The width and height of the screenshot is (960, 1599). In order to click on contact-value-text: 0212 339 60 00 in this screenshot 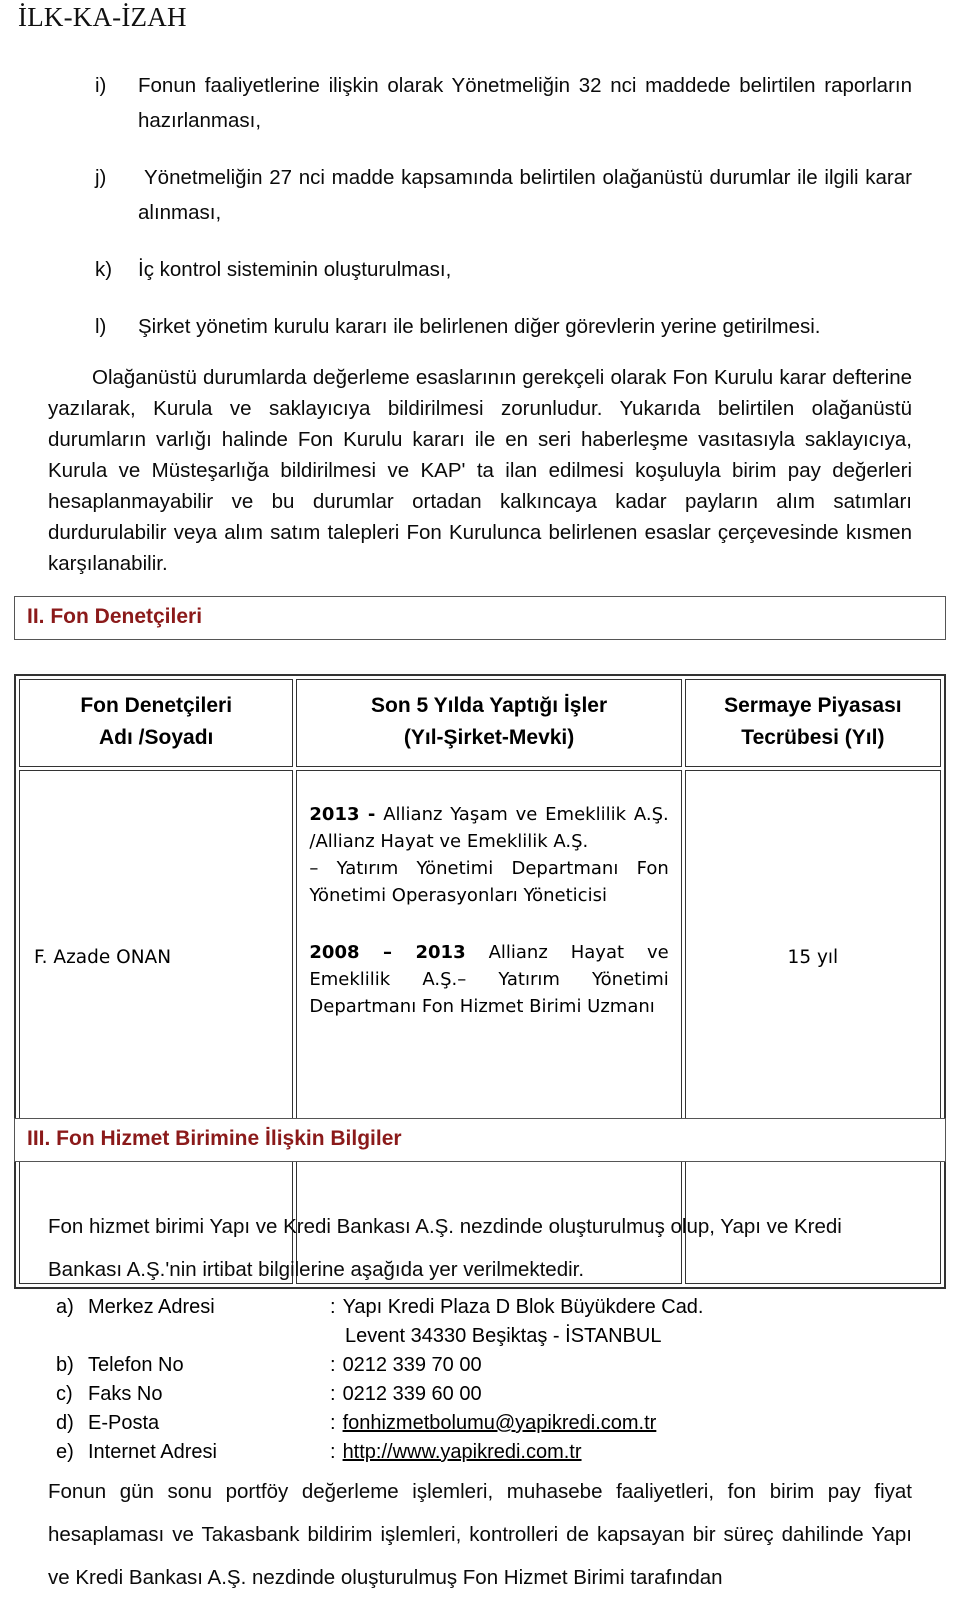, I will do `click(412, 1394)`.